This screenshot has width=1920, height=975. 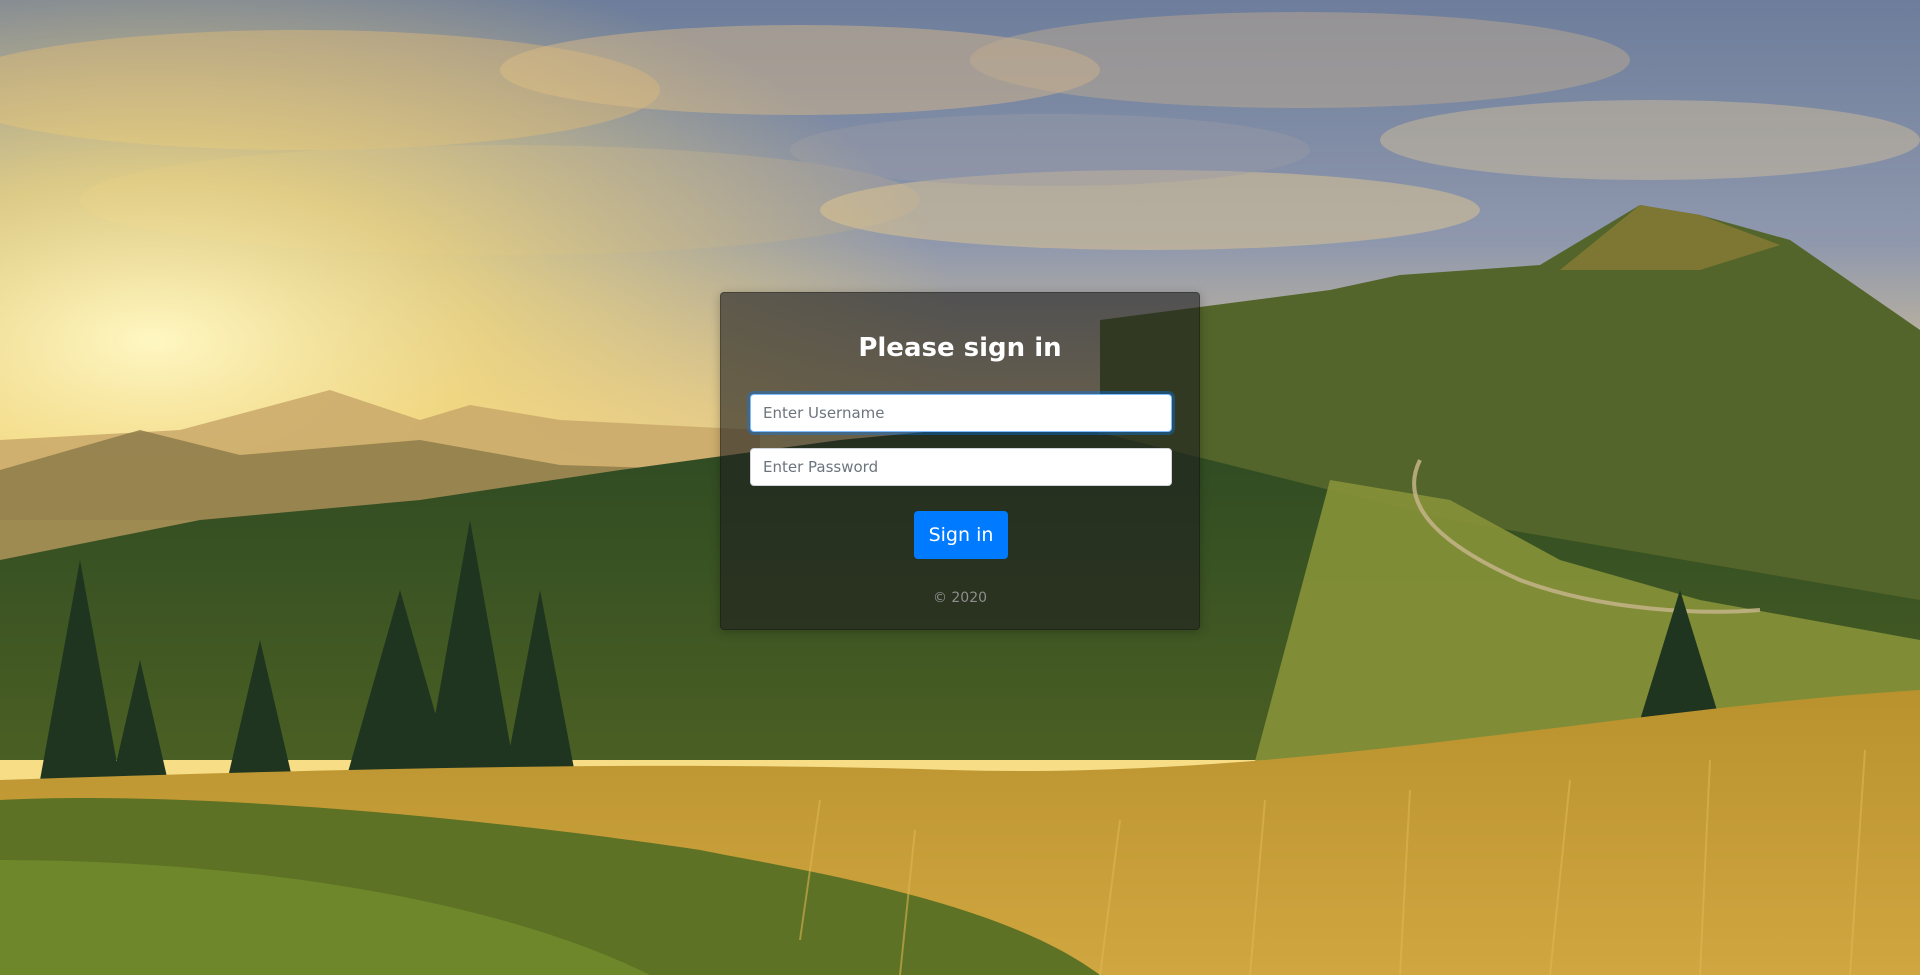 I want to click on username-input, so click(x=961, y=413).